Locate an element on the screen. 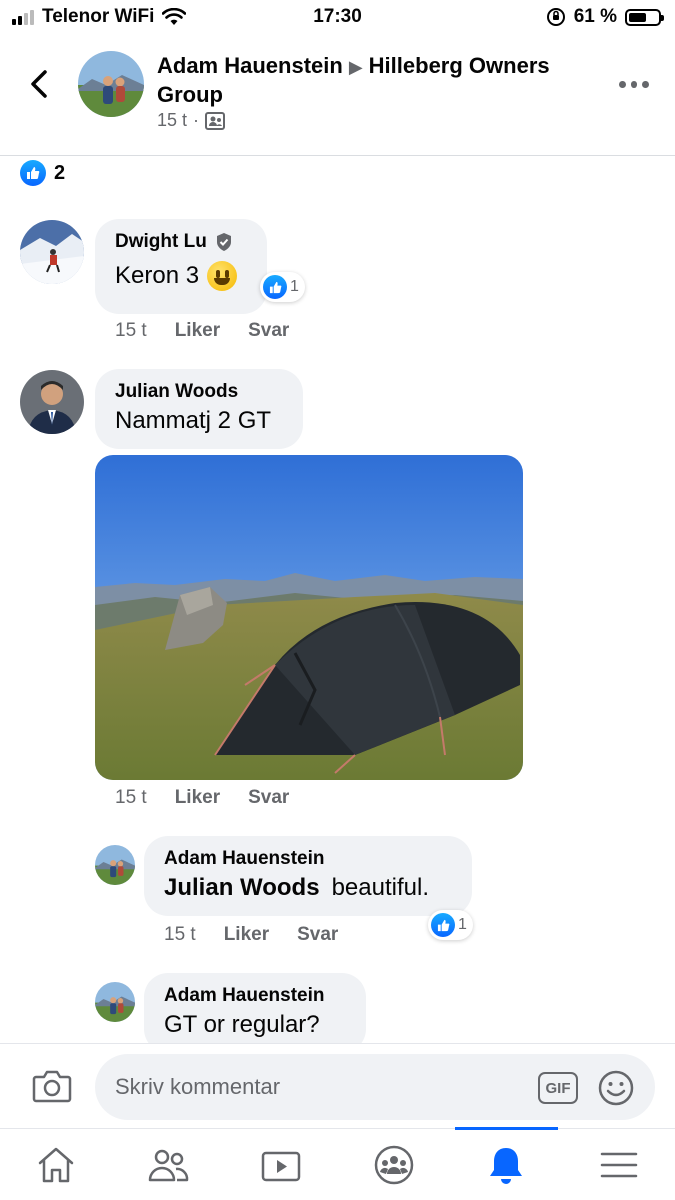 The width and height of the screenshot is (675, 1200). post-reactions: 2 is located at coordinates (42, 173).